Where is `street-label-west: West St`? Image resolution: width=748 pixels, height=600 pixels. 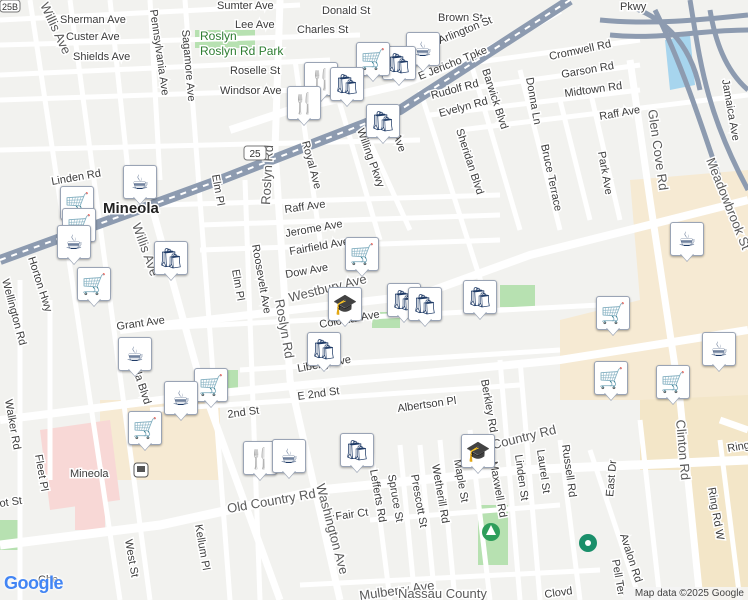 street-label-west: West St is located at coordinates (131, 558).